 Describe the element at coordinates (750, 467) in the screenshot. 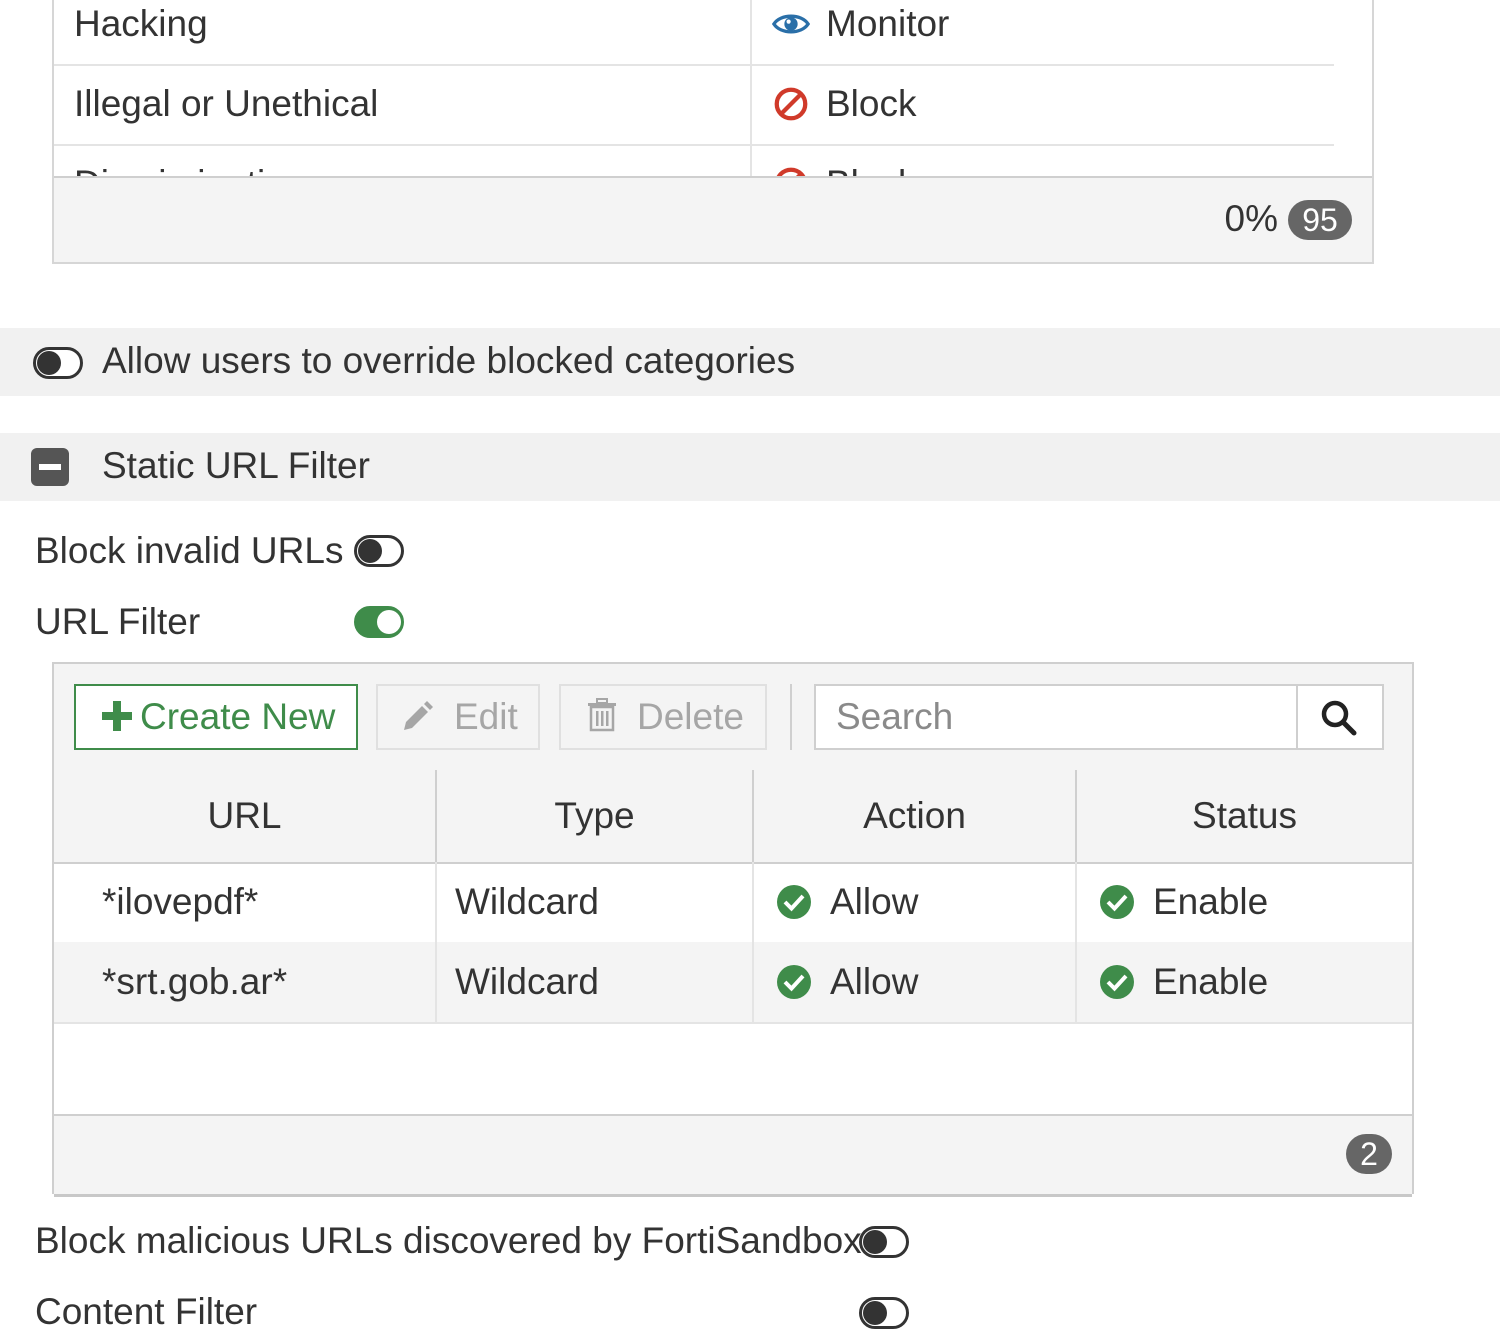

I see `static-url-filter-header: Static URL Filter` at that location.